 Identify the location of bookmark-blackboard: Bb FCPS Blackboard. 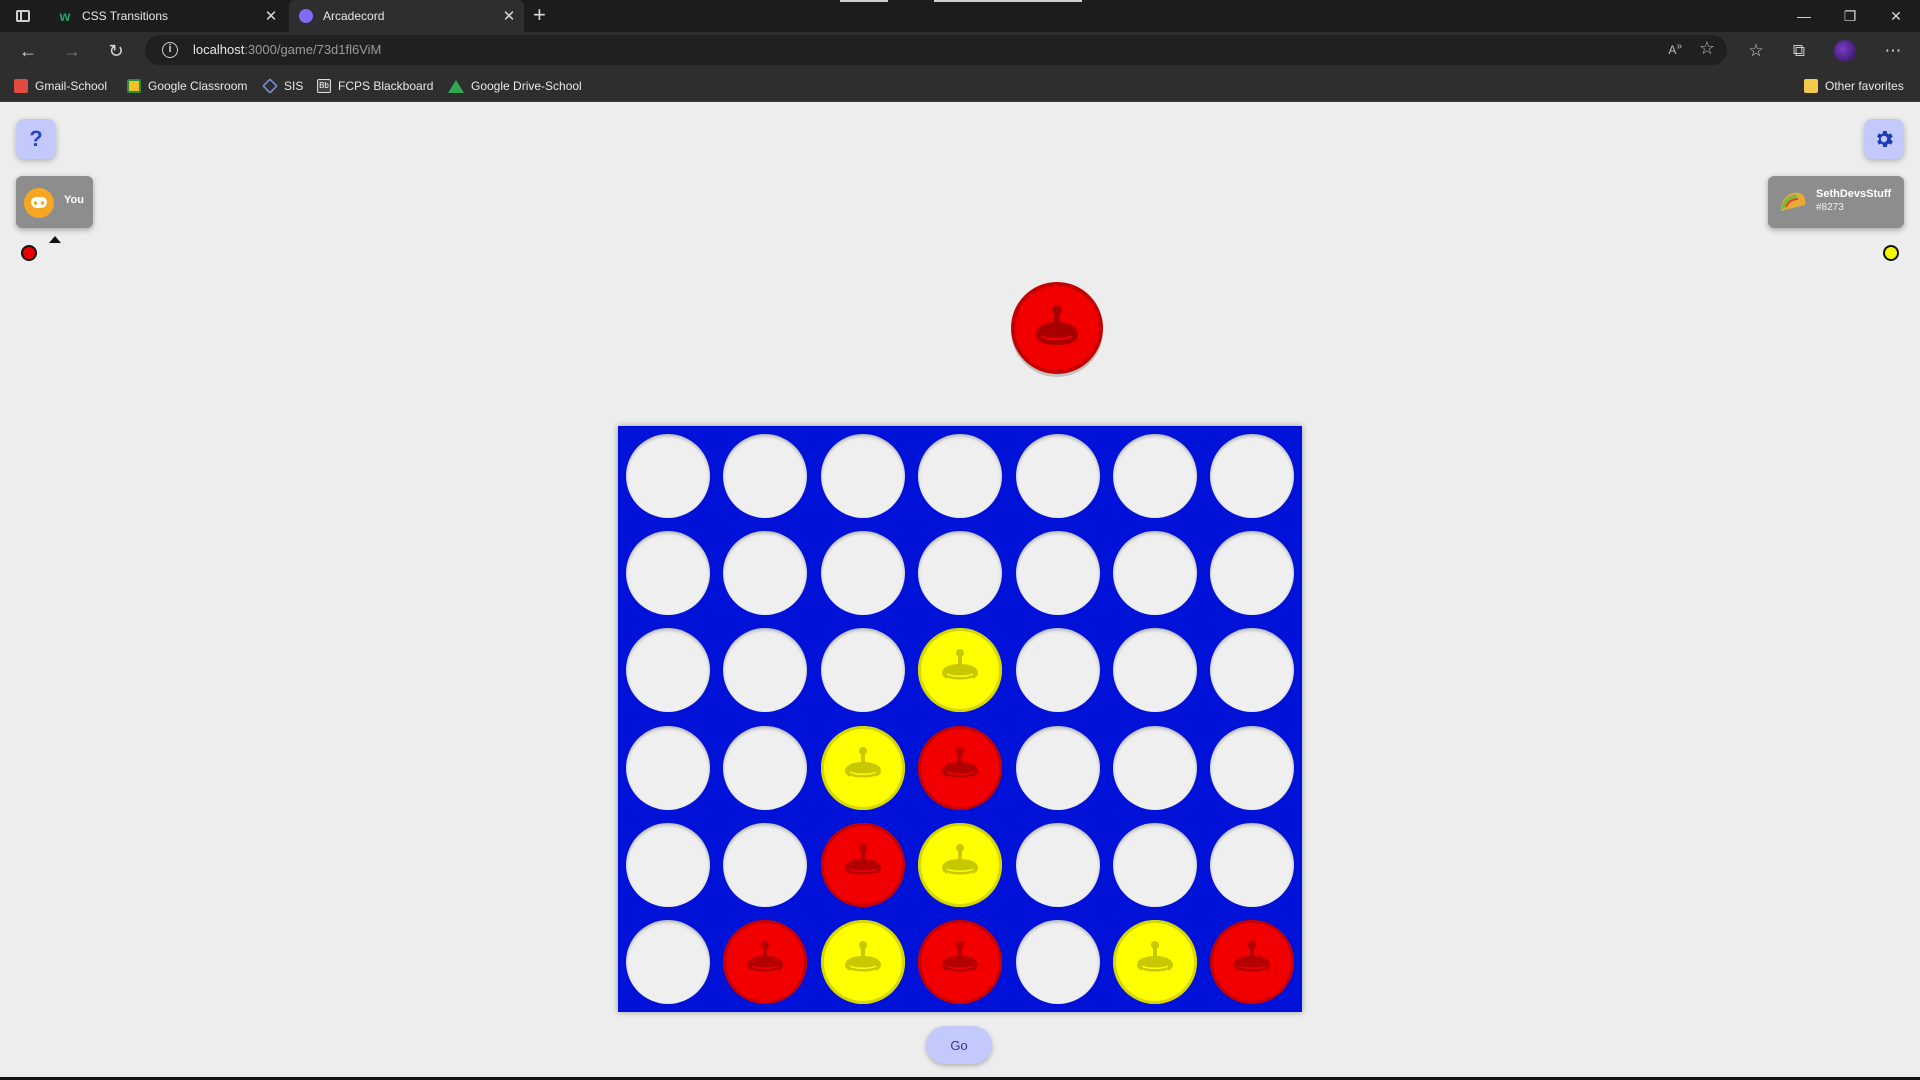
(375, 86).